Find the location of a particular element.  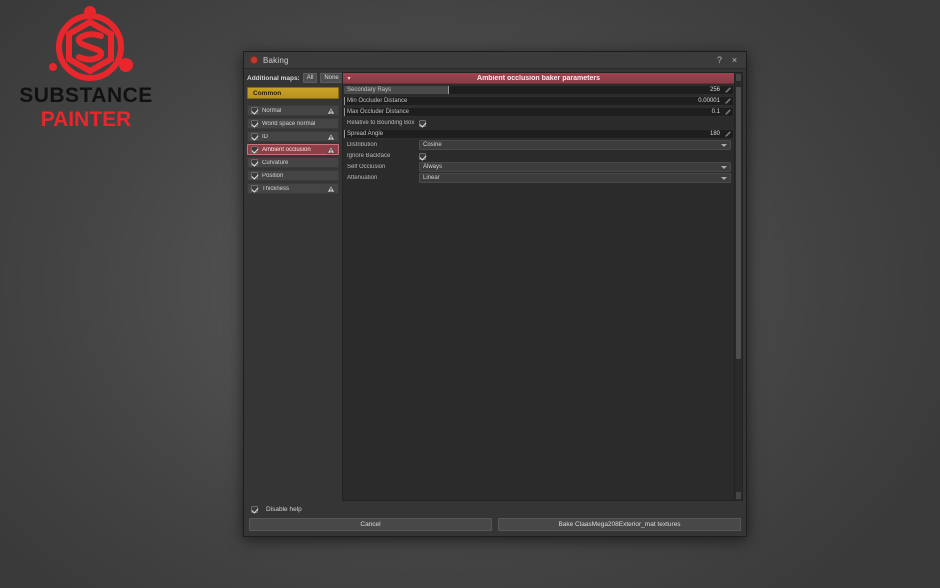

scroll-down-arrow is located at coordinates (738, 495).